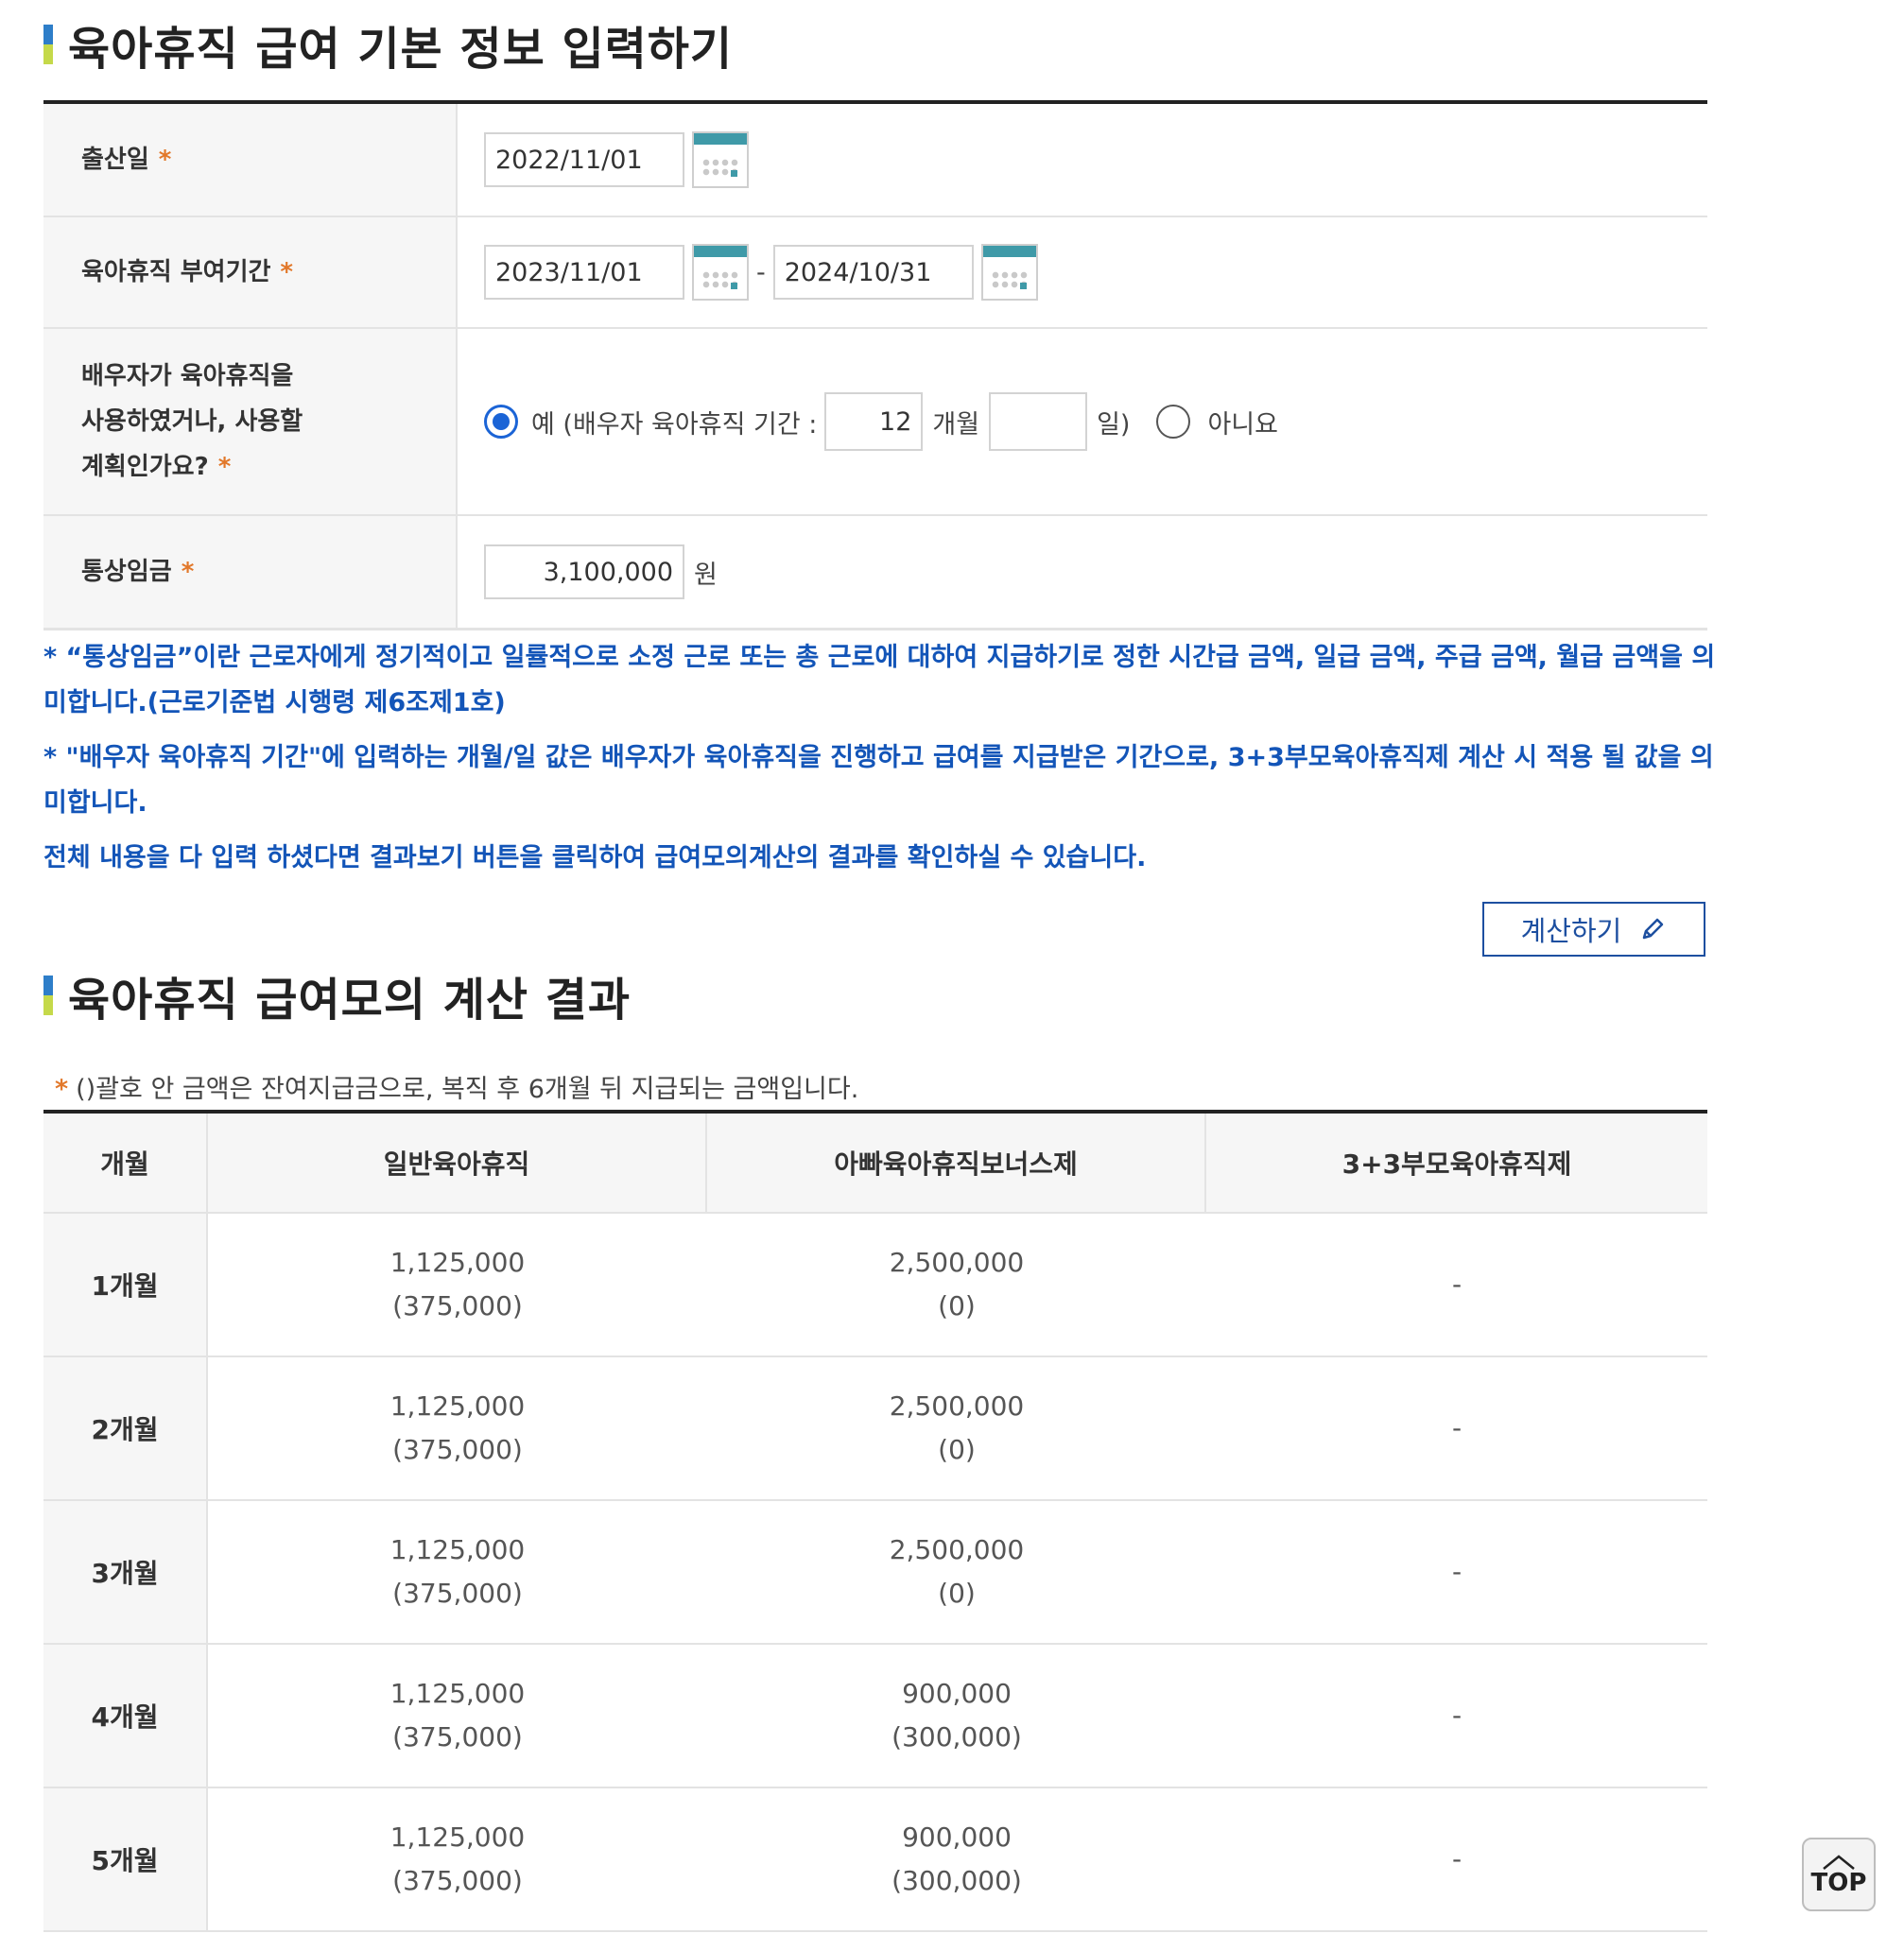 The height and width of the screenshot is (1934, 1904). I want to click on spouse-label-line3: 계획인가요? *, so click(156, 467).